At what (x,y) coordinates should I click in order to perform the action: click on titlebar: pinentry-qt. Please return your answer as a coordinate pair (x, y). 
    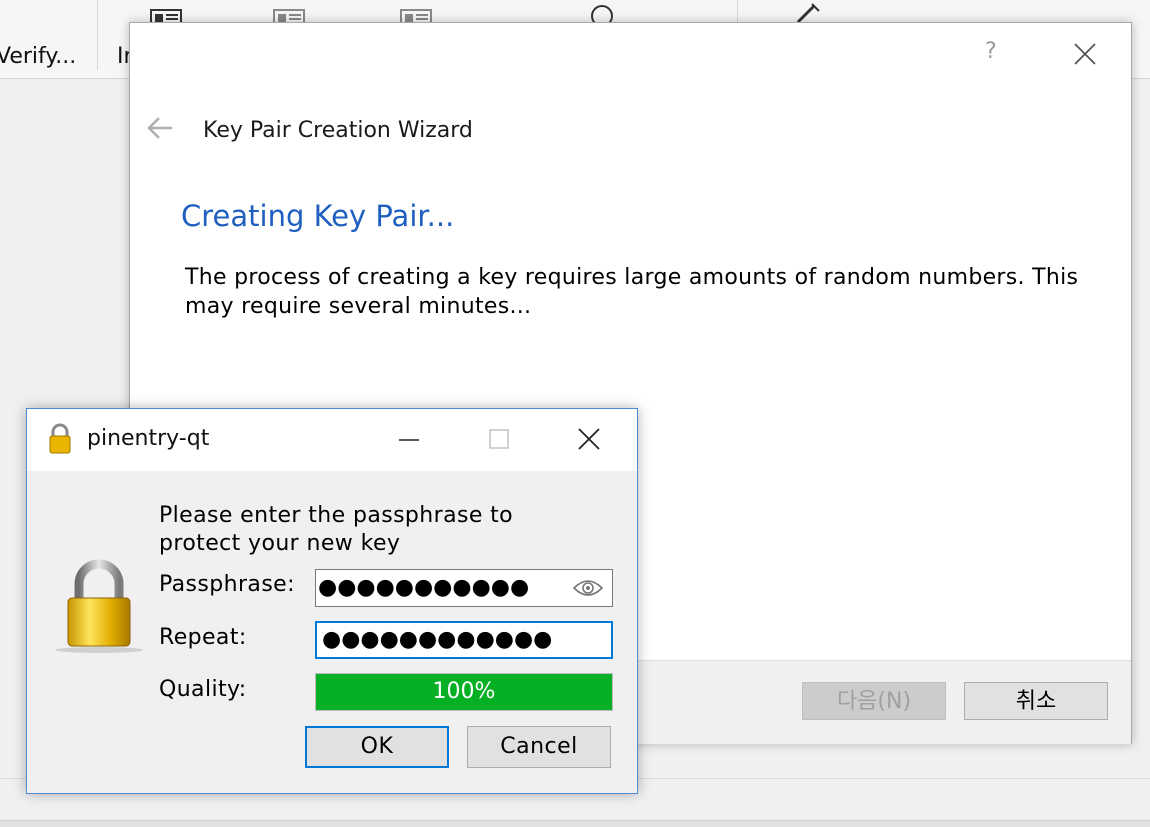
    Looking at the image, I should click on (332, 440).